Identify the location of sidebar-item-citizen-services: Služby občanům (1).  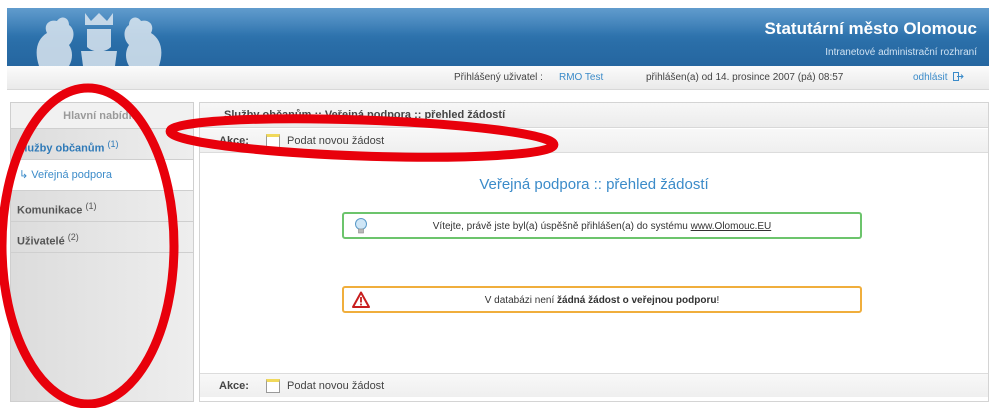
(102, 144).